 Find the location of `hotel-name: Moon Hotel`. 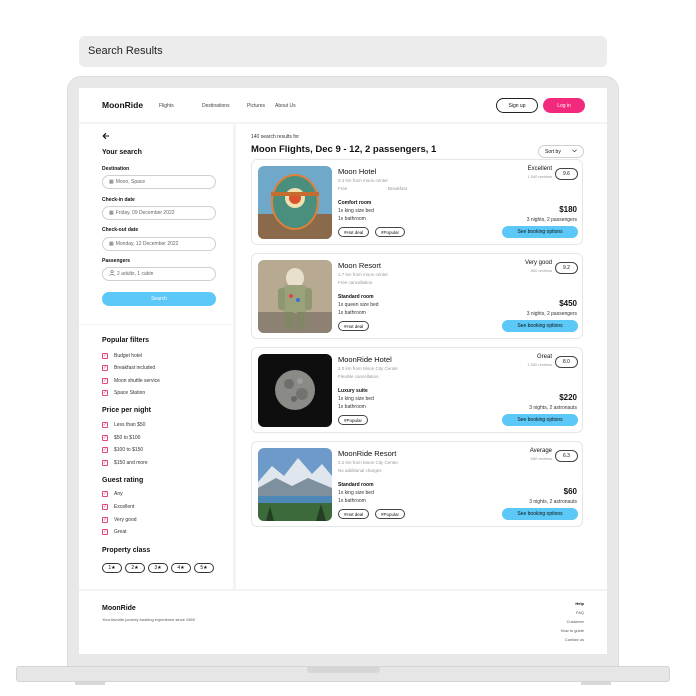

hotel-name: Moon Hotel is located at coordinates (357, 171).